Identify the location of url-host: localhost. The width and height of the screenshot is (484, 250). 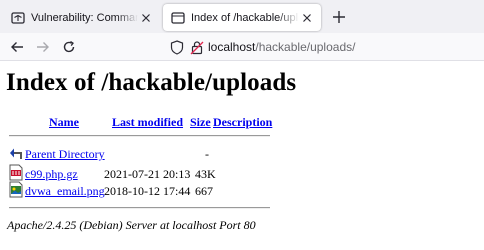
(232, 47).